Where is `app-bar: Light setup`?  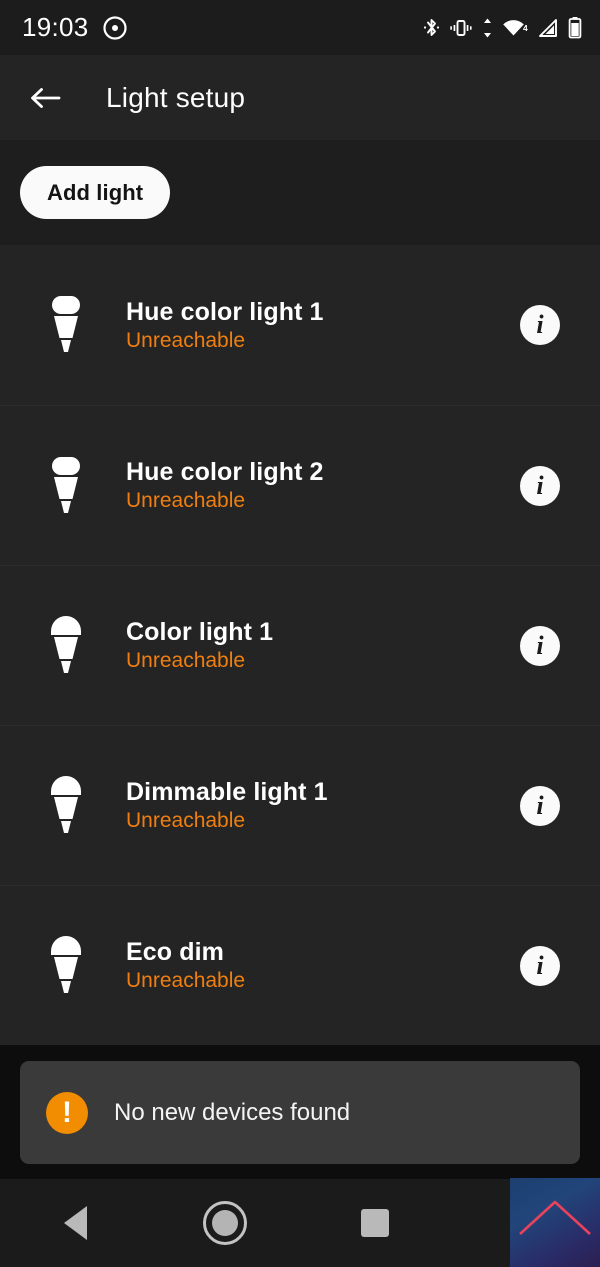
app-bar: Light setup is located at coordinates (300, 97).